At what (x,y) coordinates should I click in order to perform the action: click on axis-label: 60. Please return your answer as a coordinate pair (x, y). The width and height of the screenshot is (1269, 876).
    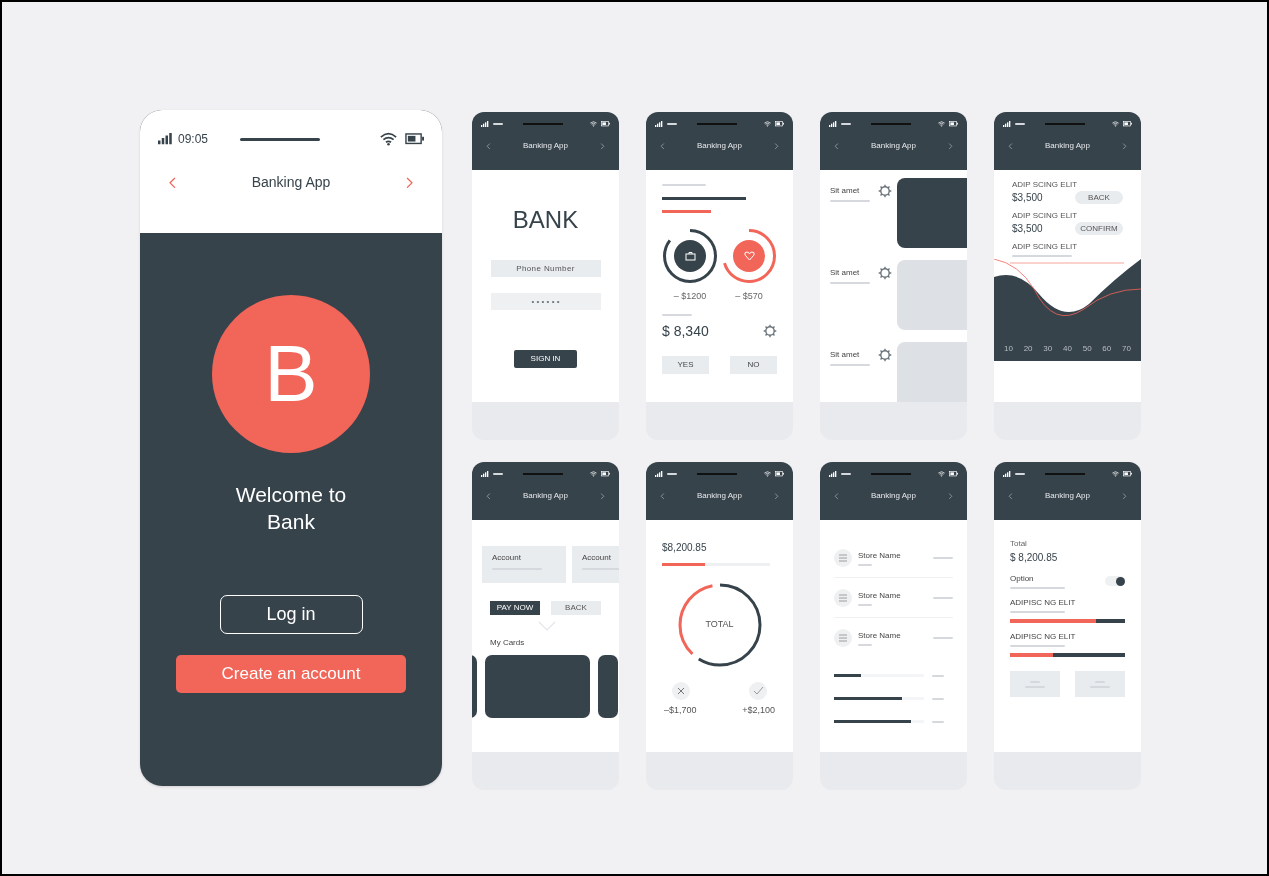
    Looking at the image, I should click on (1107, 349).